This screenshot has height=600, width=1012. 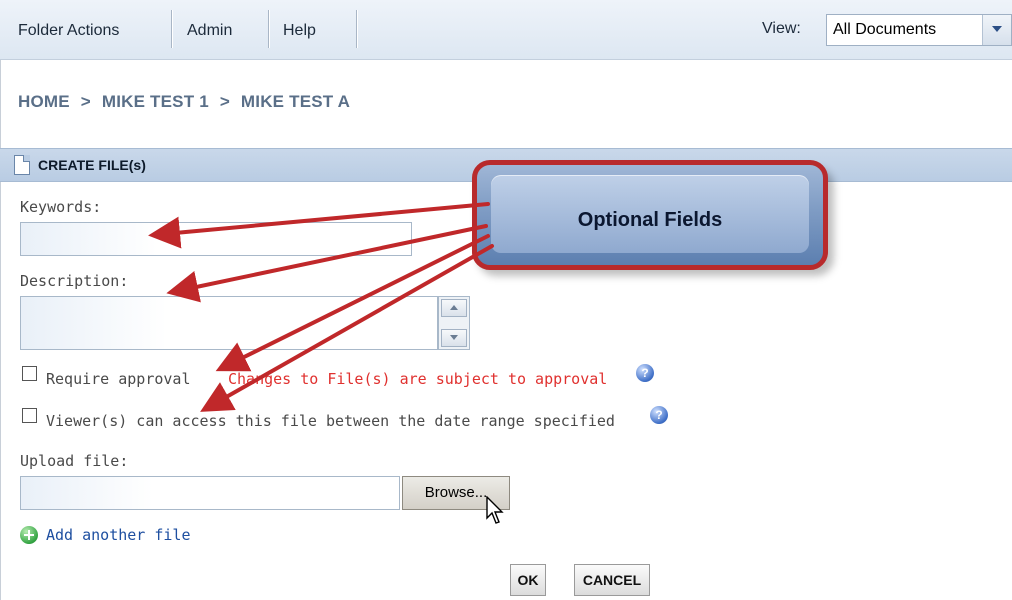 I want to click on menu-folder-actions: Folder Actions, so click(x=68, y=31).